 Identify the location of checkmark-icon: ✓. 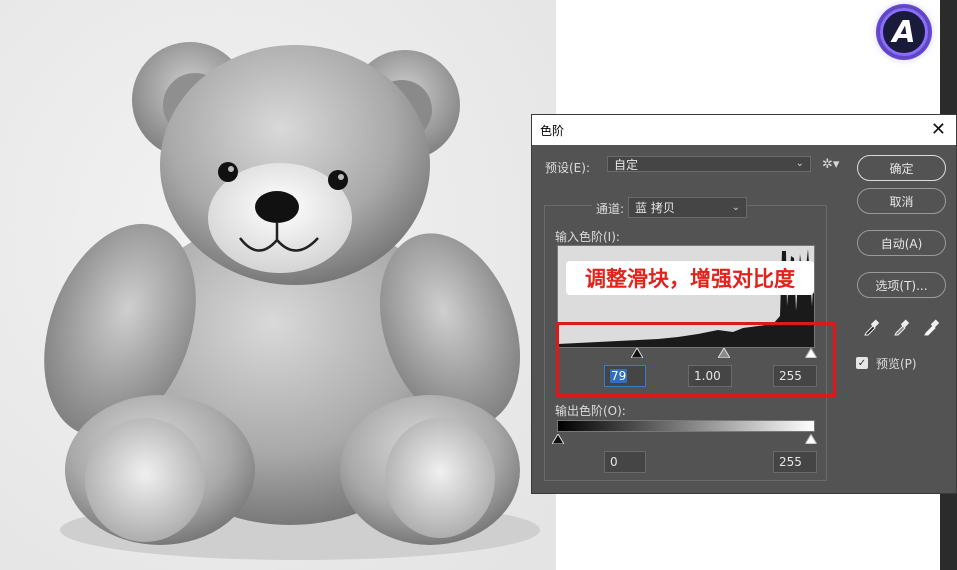
(862, 363).